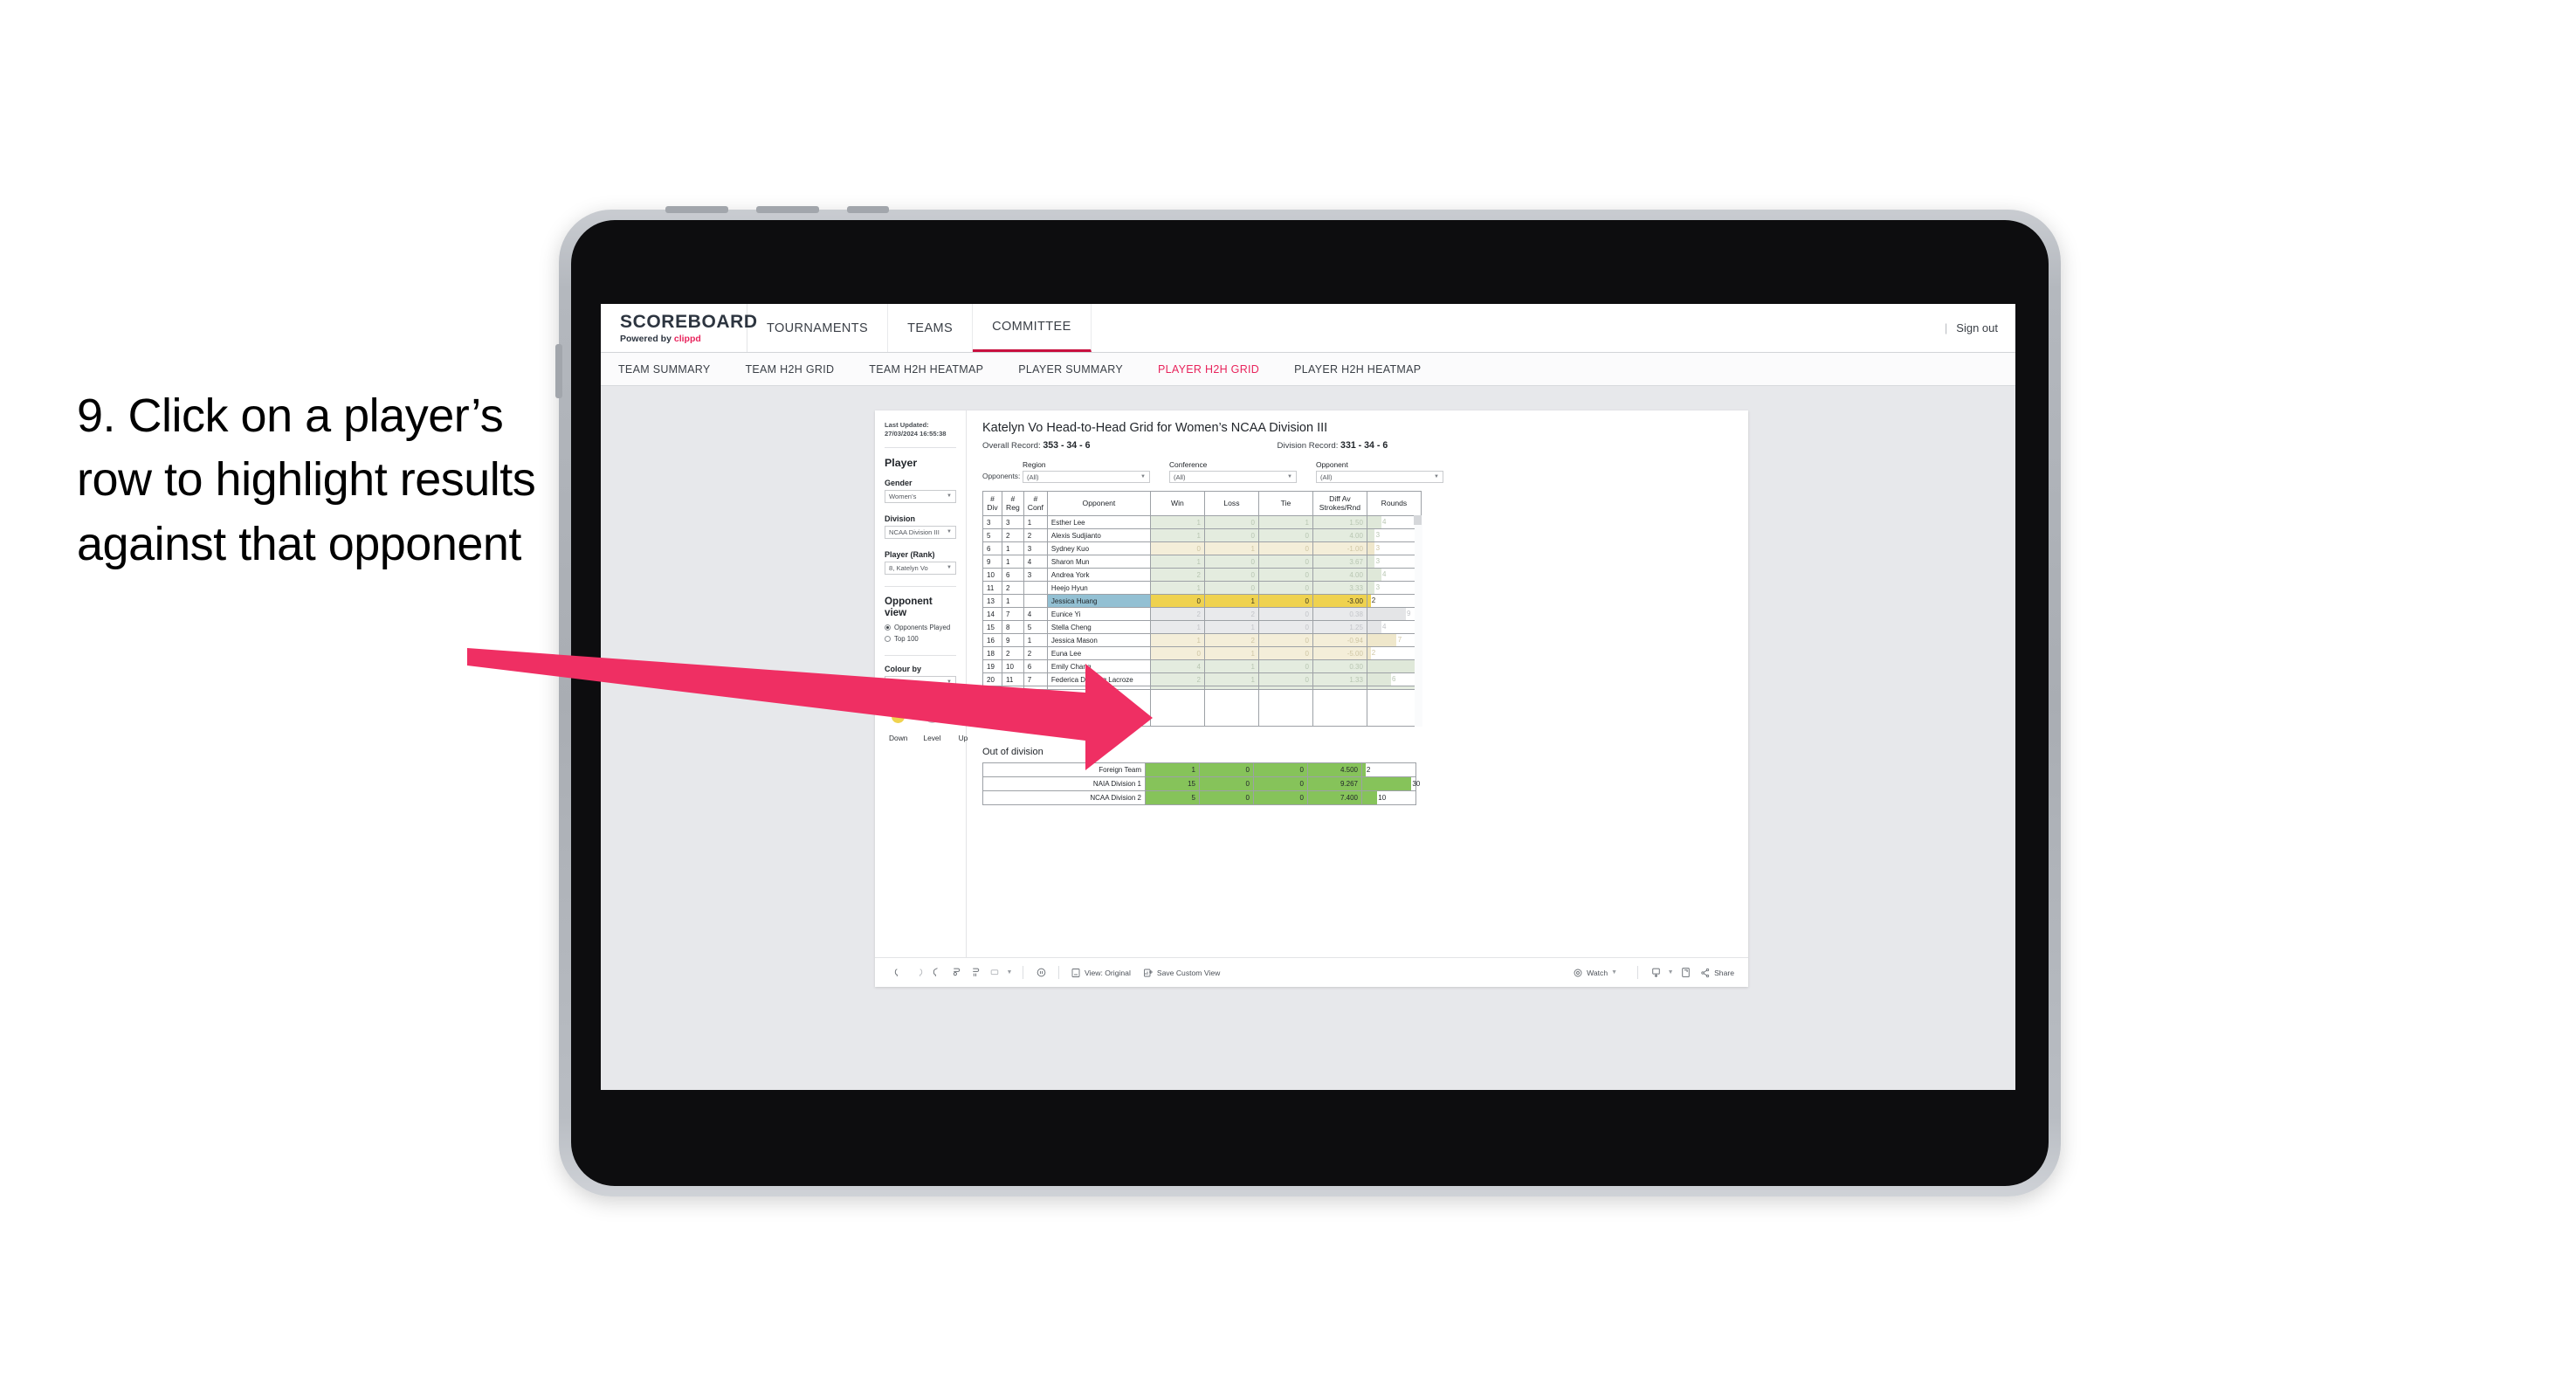  Describe the element at coordinates (937, 973) in the screenshot. I see `revert-icon` at that location.